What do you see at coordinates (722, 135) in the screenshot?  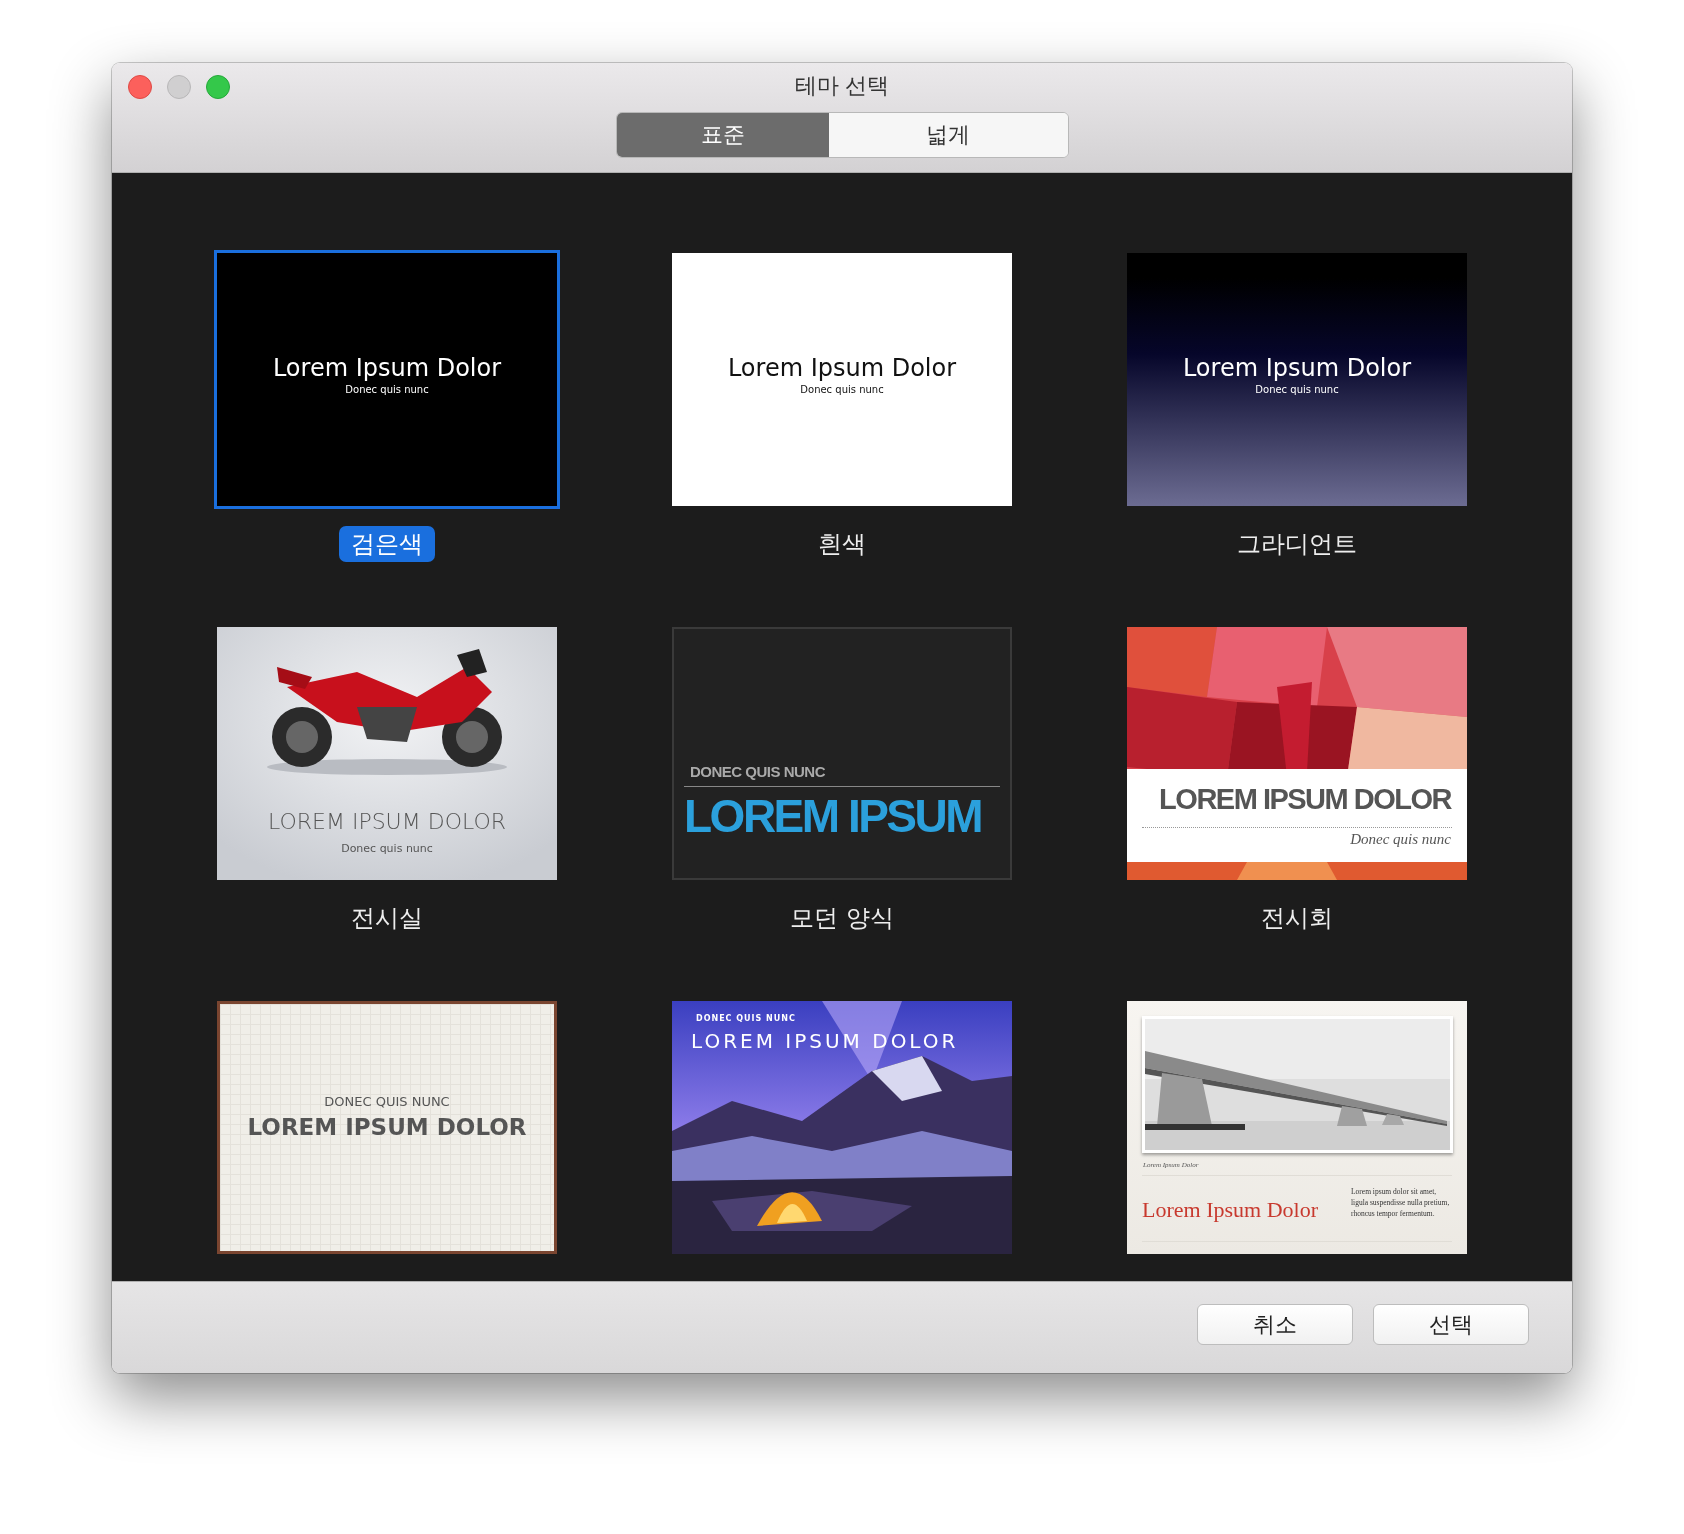 I see `size-tab: 표준` at bounding box center [722, 135].